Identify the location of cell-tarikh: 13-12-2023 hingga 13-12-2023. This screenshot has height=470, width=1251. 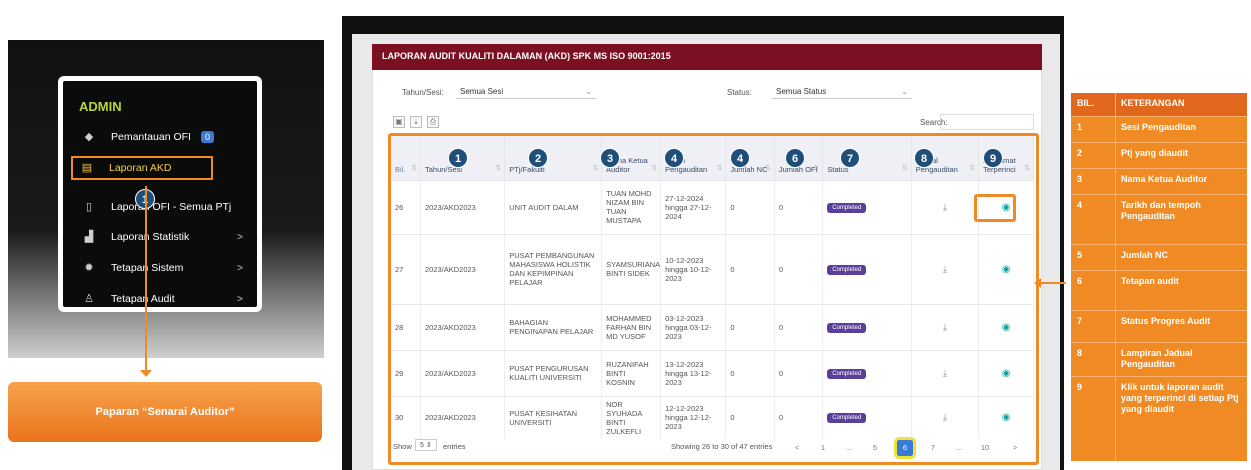
(693, 372).